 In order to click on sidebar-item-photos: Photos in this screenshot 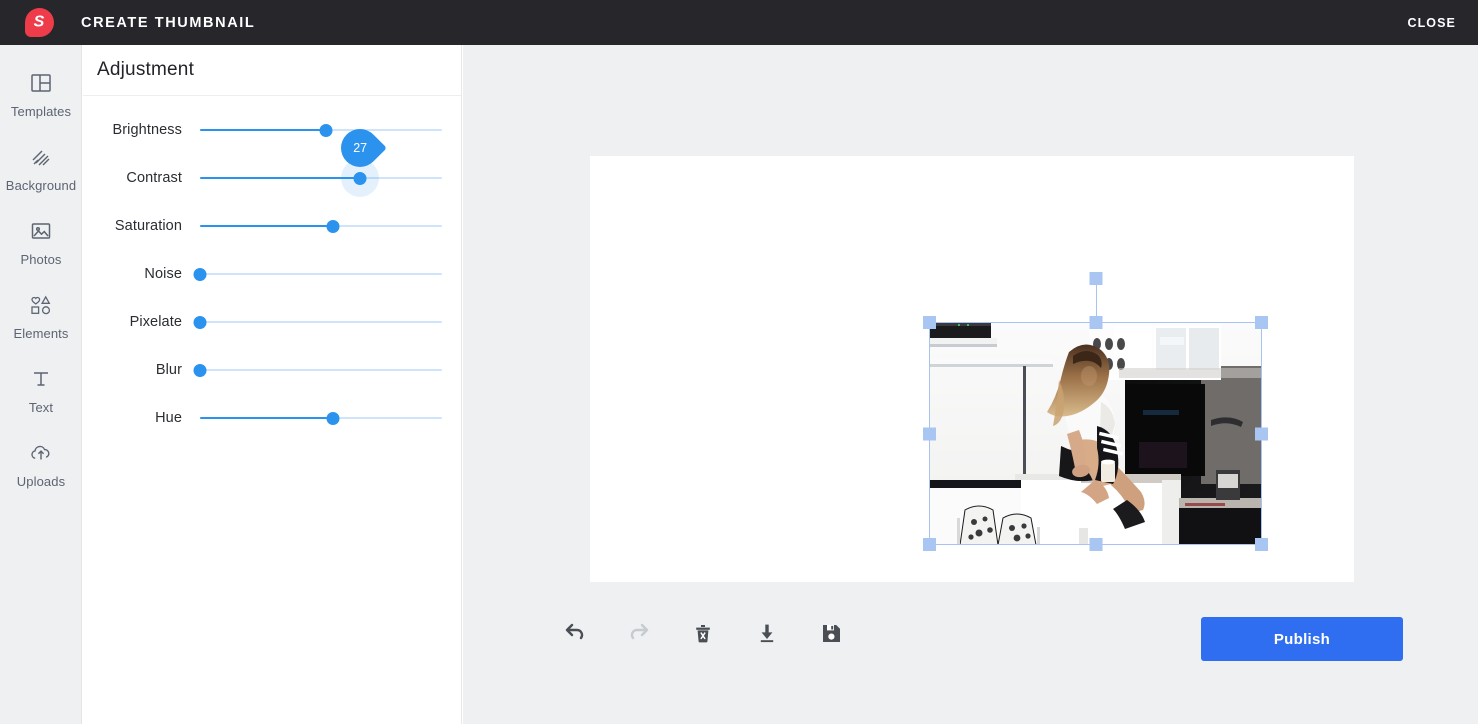, I will do `click(41, 241)`.